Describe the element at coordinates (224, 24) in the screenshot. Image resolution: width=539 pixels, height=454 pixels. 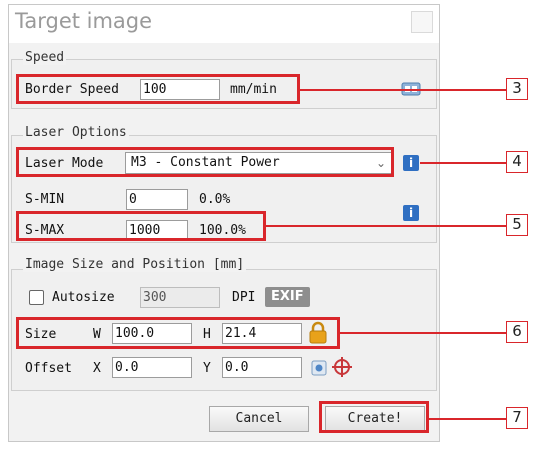
I see `title-bar: Target image` at that location.